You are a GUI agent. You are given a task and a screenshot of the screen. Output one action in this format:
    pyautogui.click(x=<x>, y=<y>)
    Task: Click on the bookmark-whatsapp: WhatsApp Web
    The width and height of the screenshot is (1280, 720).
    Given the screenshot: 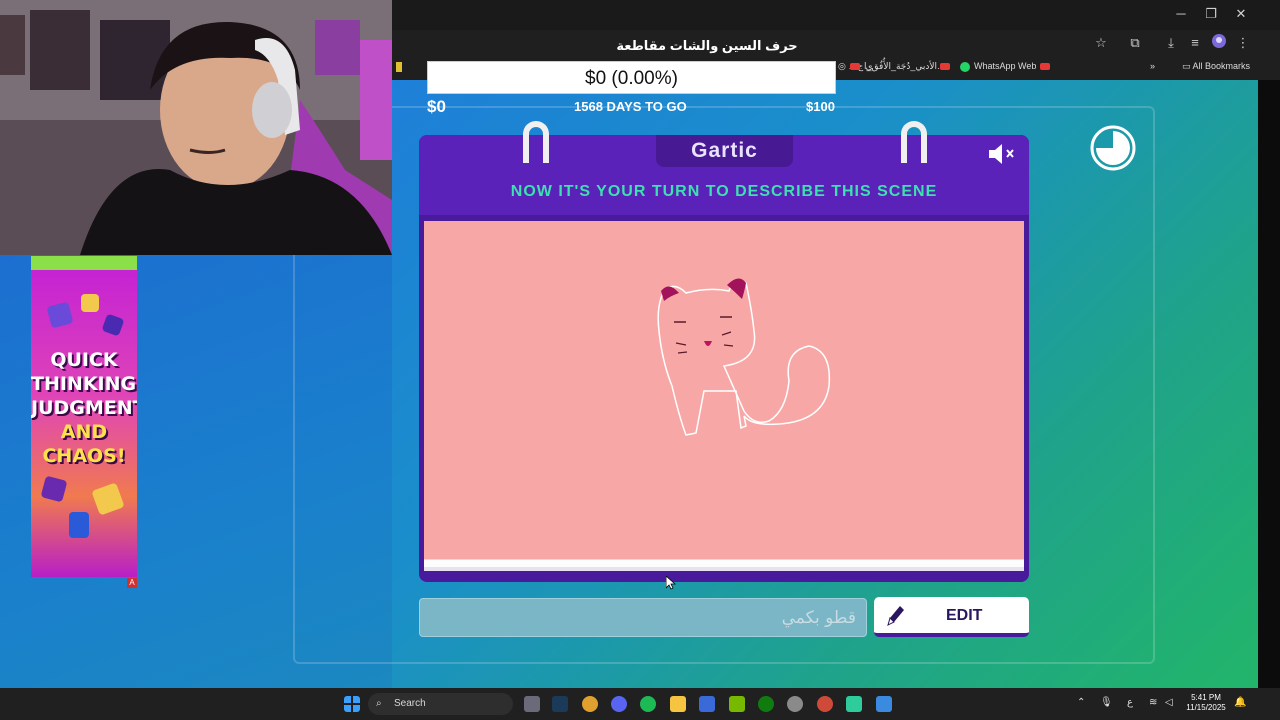 What is the action you would take?
    pyautogui.click(x=998, y=66)
    